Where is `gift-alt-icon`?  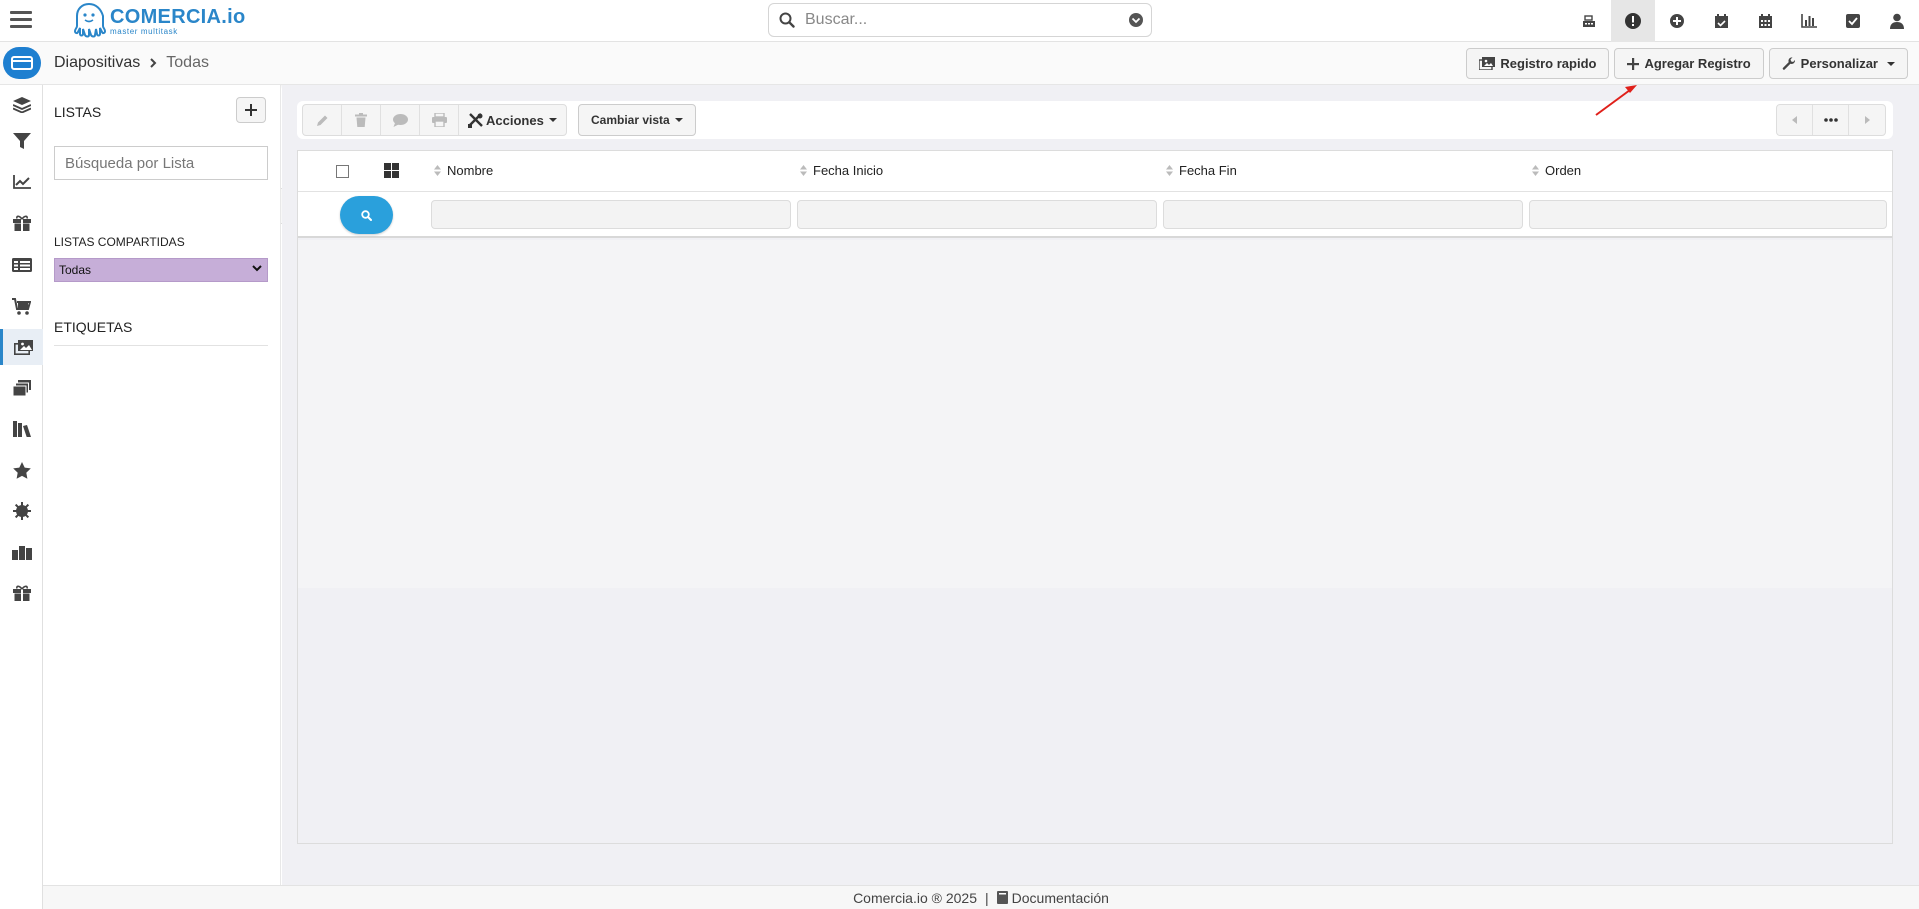 gift-alt-icon is located at coordinates (21, 593).